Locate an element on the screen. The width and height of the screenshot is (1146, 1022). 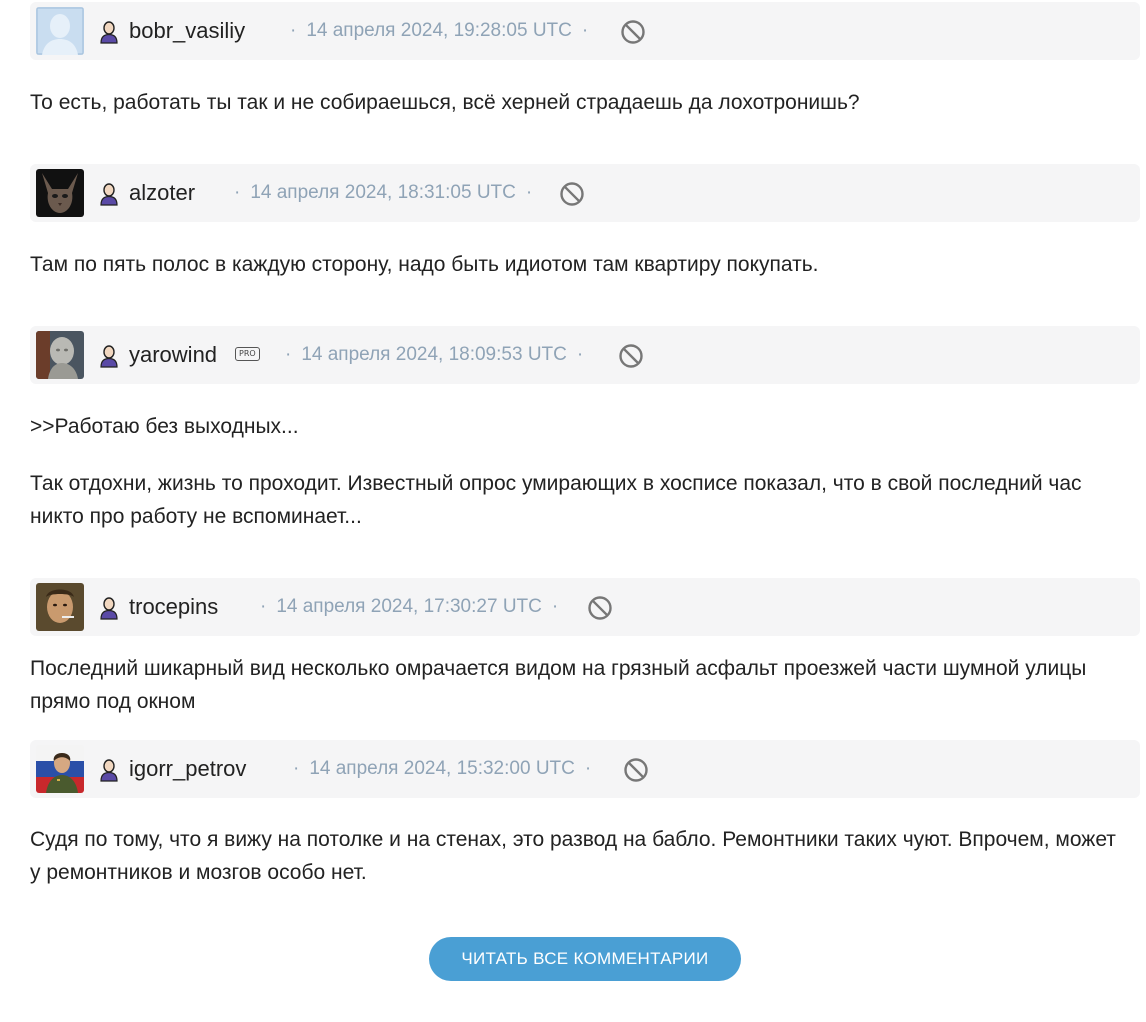
read-all-comments-button: ЧИТАТЬ ВСЕ КОММЕНТАРИИ is located at coordinates (585, 959).